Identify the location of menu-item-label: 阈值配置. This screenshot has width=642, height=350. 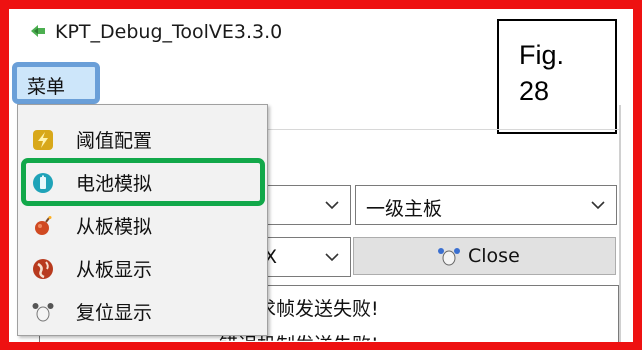
(114, 141).